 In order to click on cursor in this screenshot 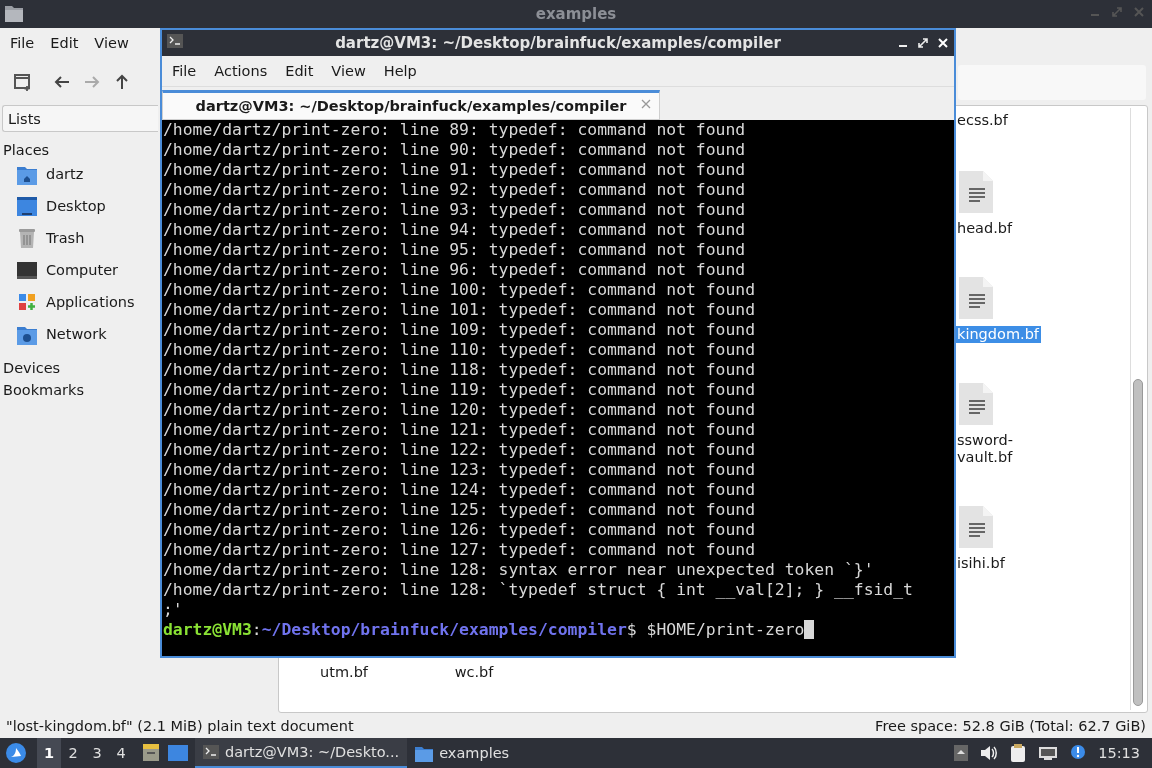, I will do `click(809, 629)`.